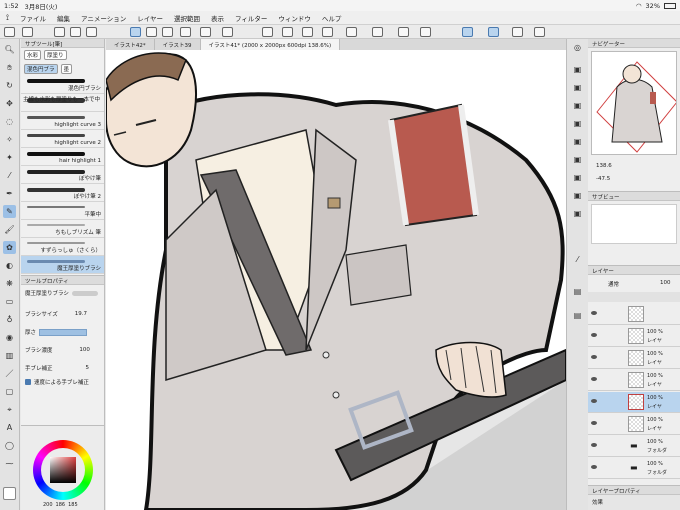 The image size is (680, 510). What do you see at coordinates (9, 301) in the screenshot?
I see `eraser-icon: ▭` at bounding box center [9, 301].